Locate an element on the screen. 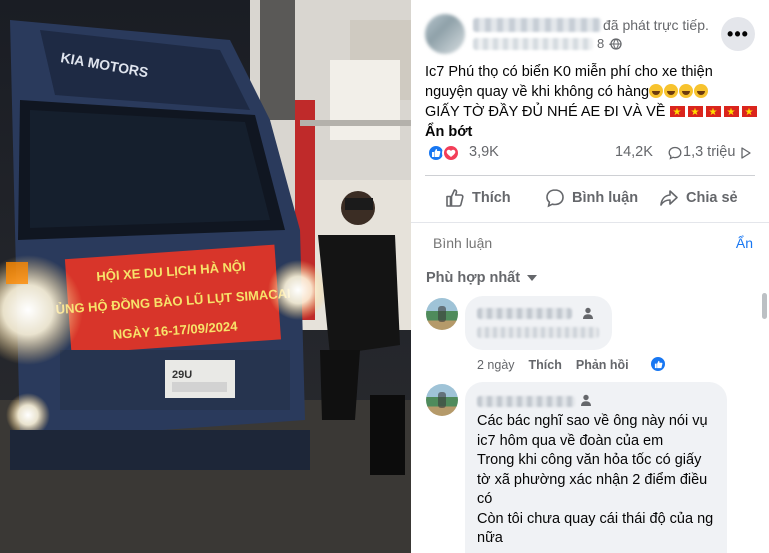 Image resolution: width=769 pixels, height=553 pixels. post-text-line2: nguyện quay về khi không có hàng is located at coordinates (537, 92).